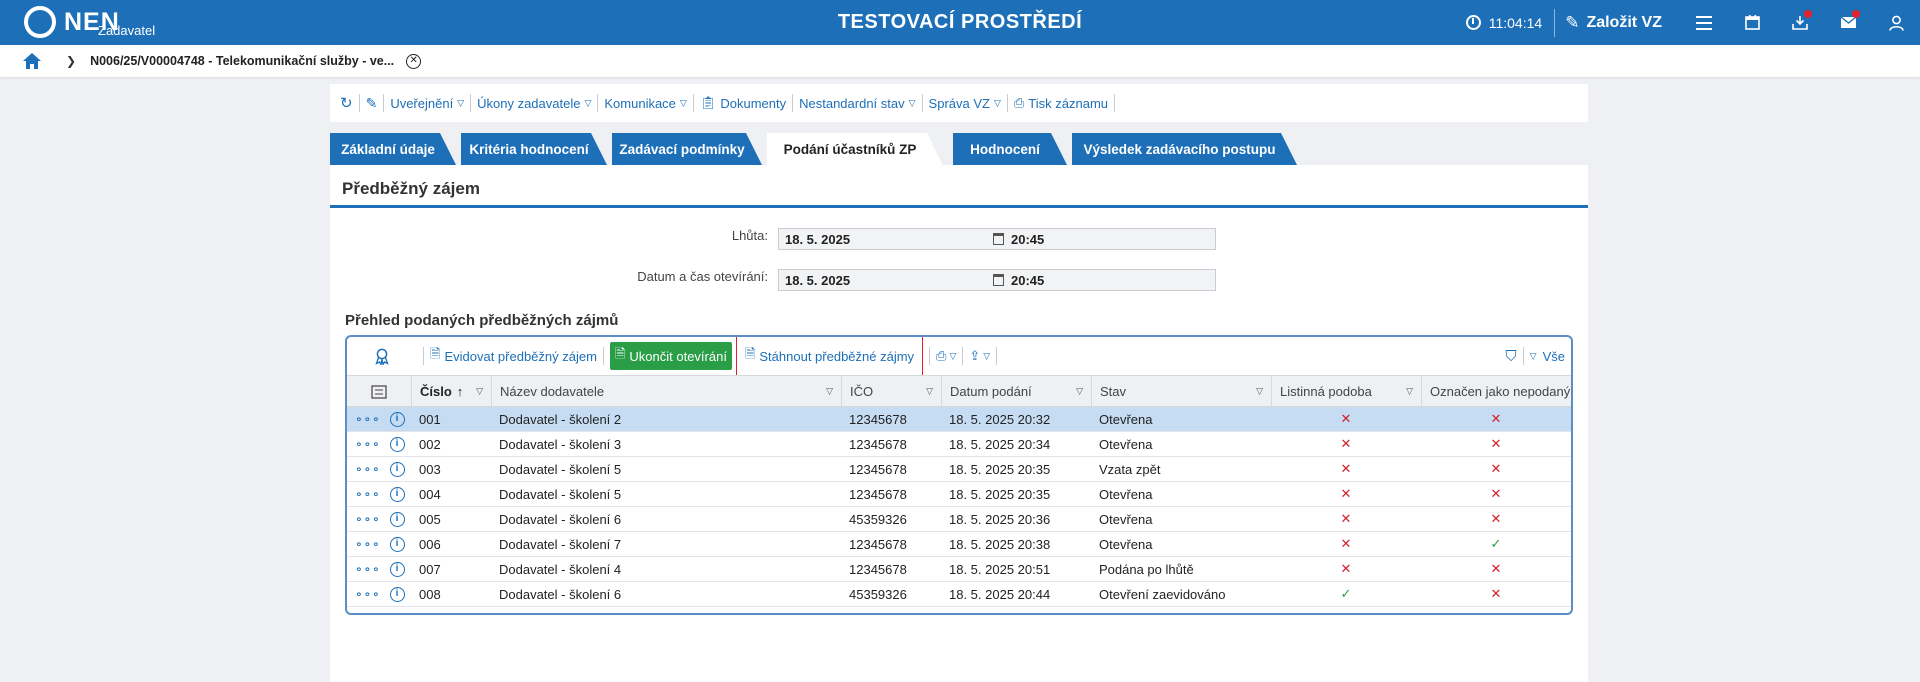 The height and width of the screenshot is (682, 1920). Describe the element at coordinates (670, 356) in the screenshot. I see `finish-opening-button: 🗎︎ Ukončit otevírání` at that location.